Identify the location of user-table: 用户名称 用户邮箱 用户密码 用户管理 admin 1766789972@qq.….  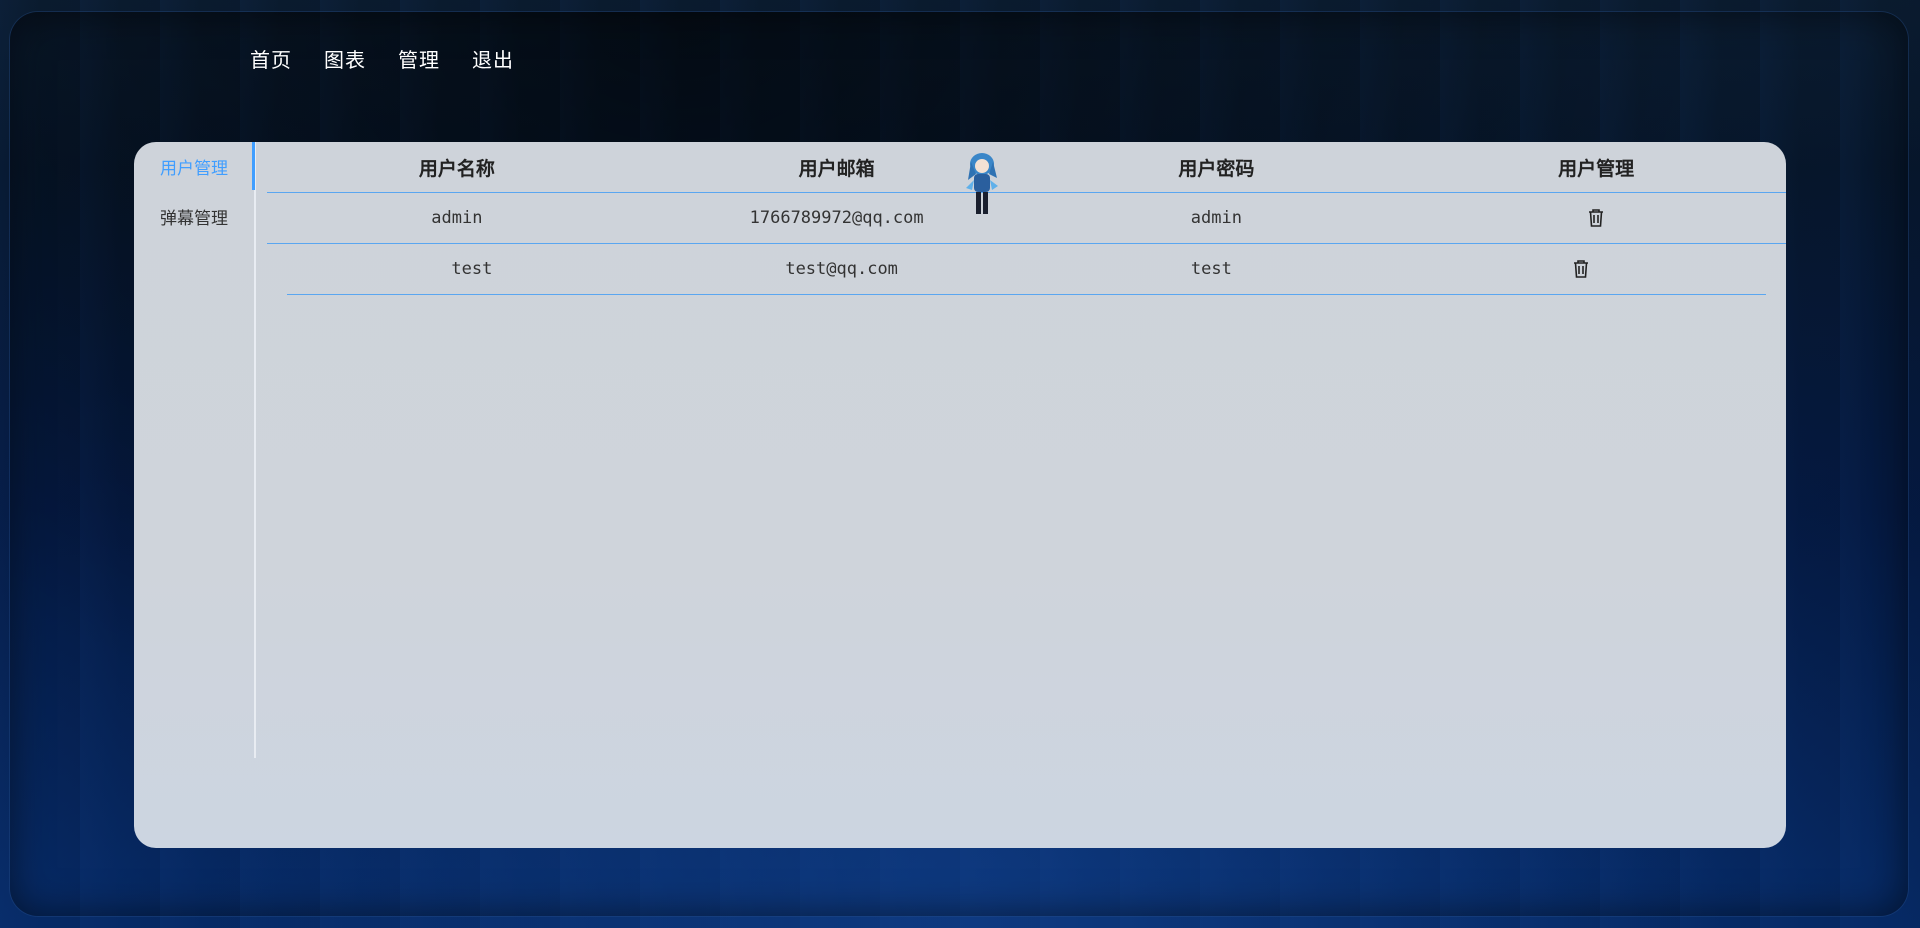
(1026, 218).